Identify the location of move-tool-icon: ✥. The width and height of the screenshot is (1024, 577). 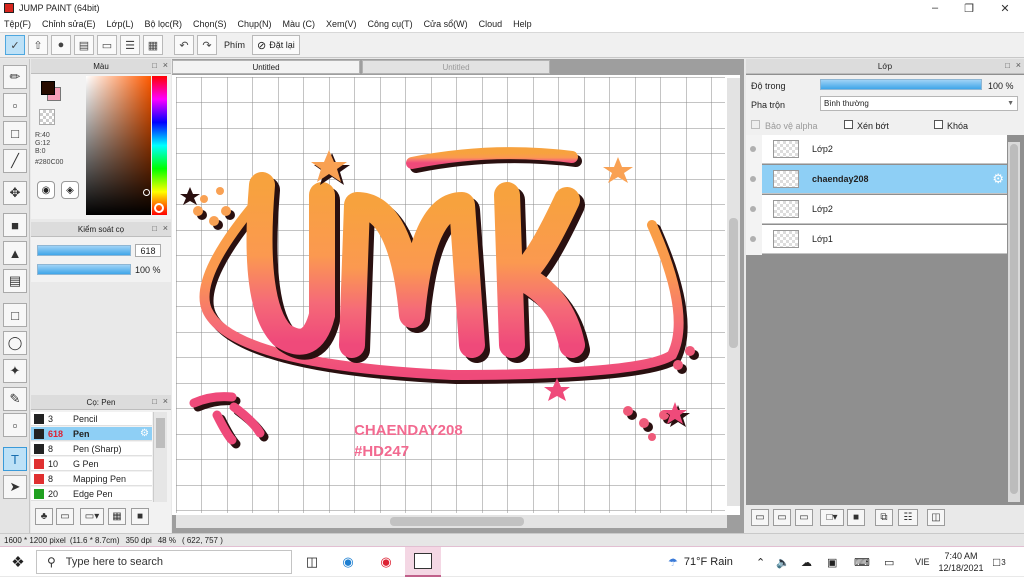
(15, 193).